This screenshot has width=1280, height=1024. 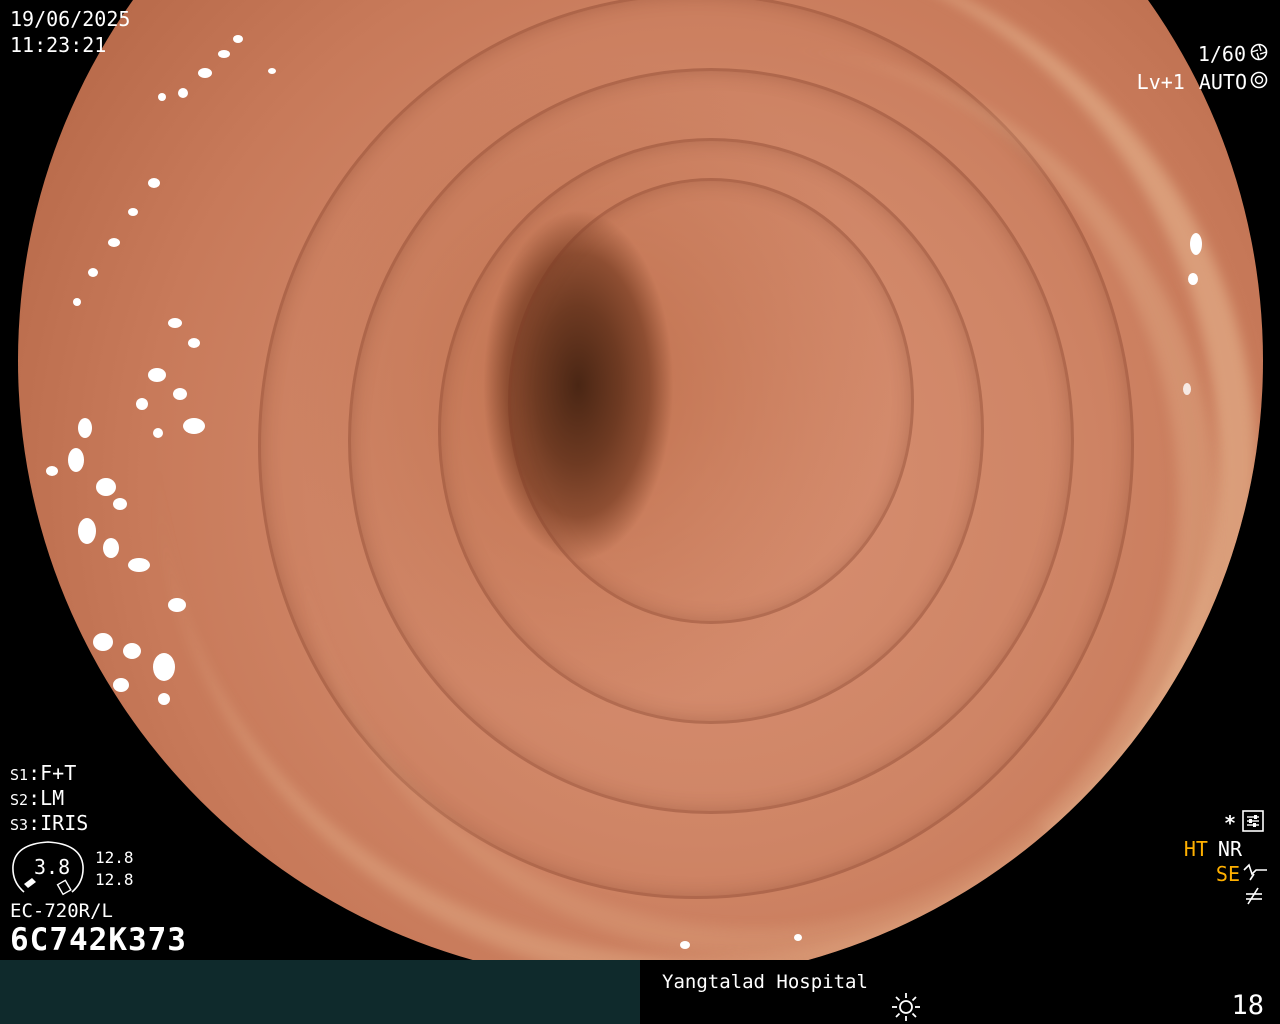 I want to click on setting-s3: S3 : IRIS, so click(x=49, y=823).